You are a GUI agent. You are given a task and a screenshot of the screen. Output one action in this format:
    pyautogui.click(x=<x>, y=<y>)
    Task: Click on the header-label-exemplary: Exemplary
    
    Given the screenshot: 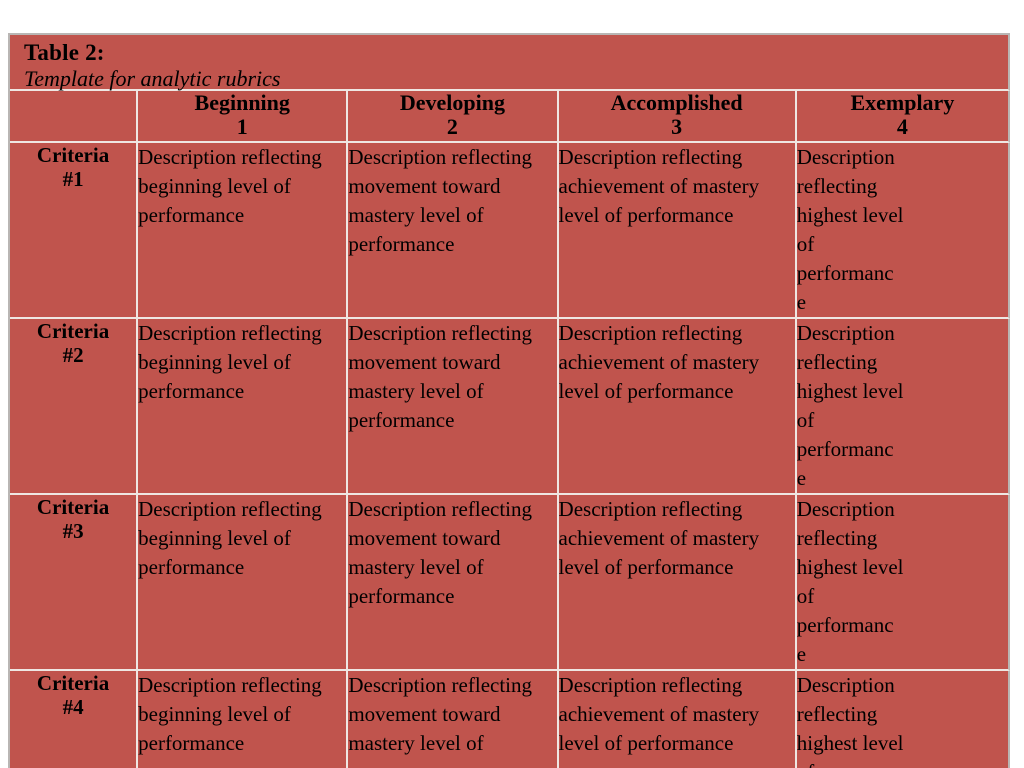 What is the action you would take?
    pyautogui.click(x=902, y=102)
    